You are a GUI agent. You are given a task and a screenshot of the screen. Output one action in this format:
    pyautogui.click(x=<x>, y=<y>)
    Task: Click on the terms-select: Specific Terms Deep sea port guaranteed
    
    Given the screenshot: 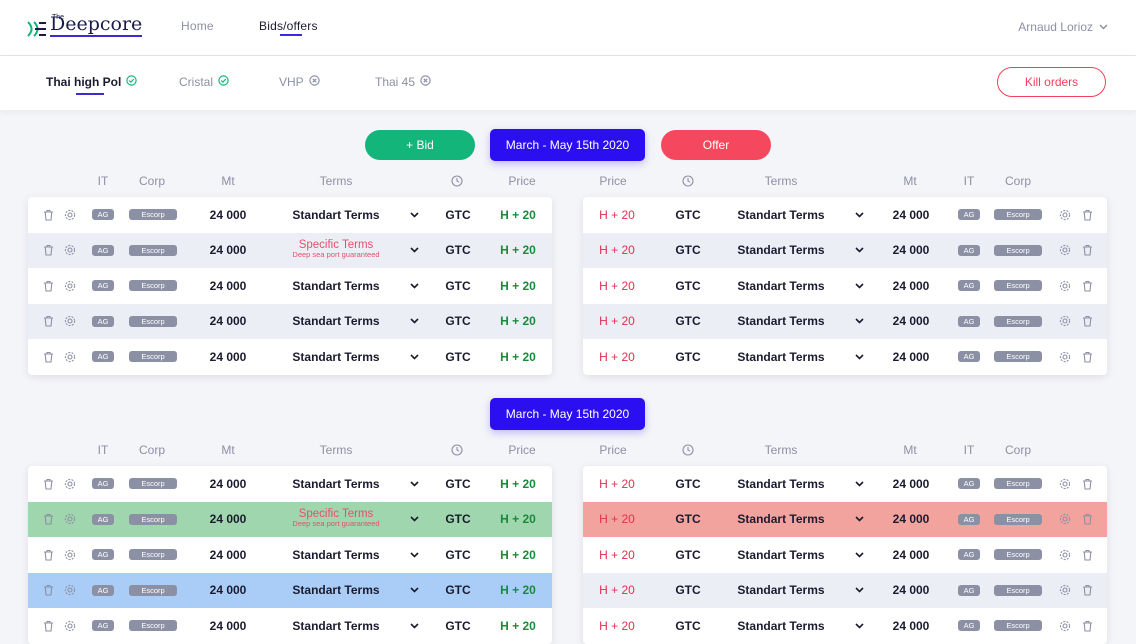 What is the action you would take?
    pyautogui.click(x=336, y=520)
    